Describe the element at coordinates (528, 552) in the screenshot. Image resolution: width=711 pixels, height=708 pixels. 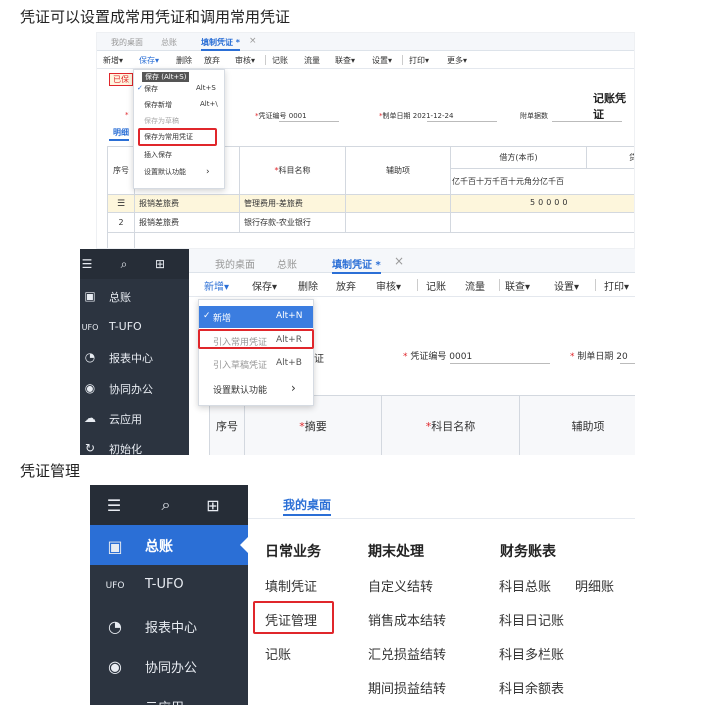
I see `column-title-reports: 财务账表` at that location.